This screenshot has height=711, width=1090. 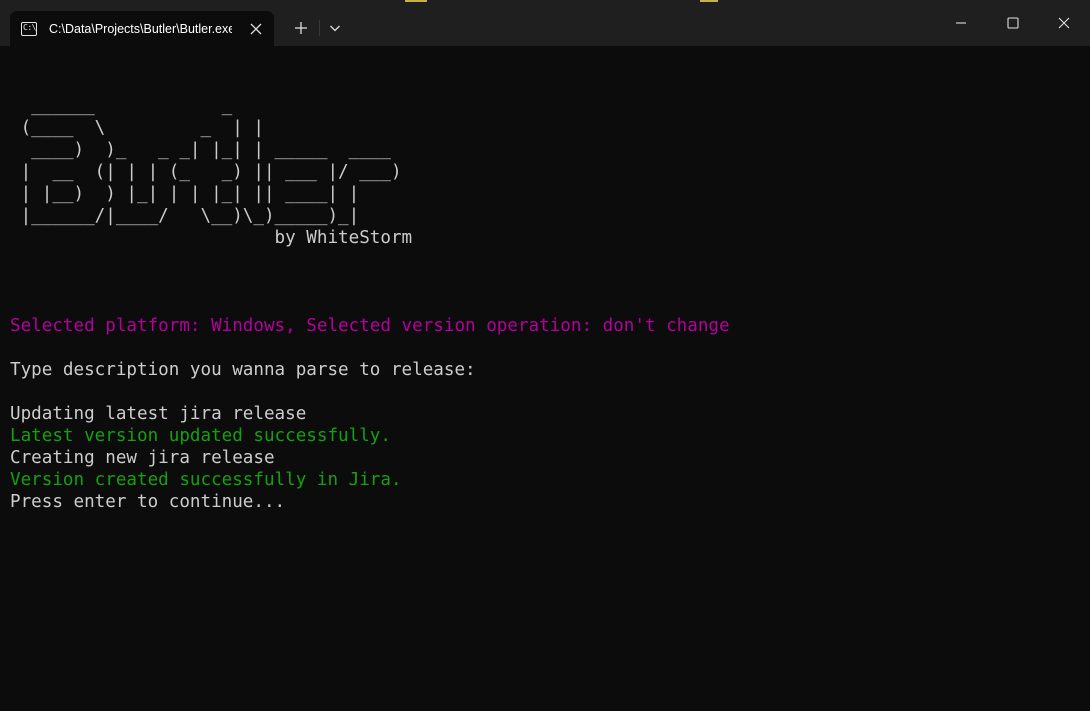 I want to click on terminal-line: Version created successfully in Jira., so click(x=206, y=480).